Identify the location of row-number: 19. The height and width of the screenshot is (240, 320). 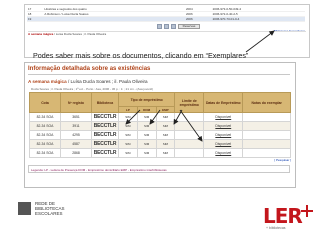
(35, 19).